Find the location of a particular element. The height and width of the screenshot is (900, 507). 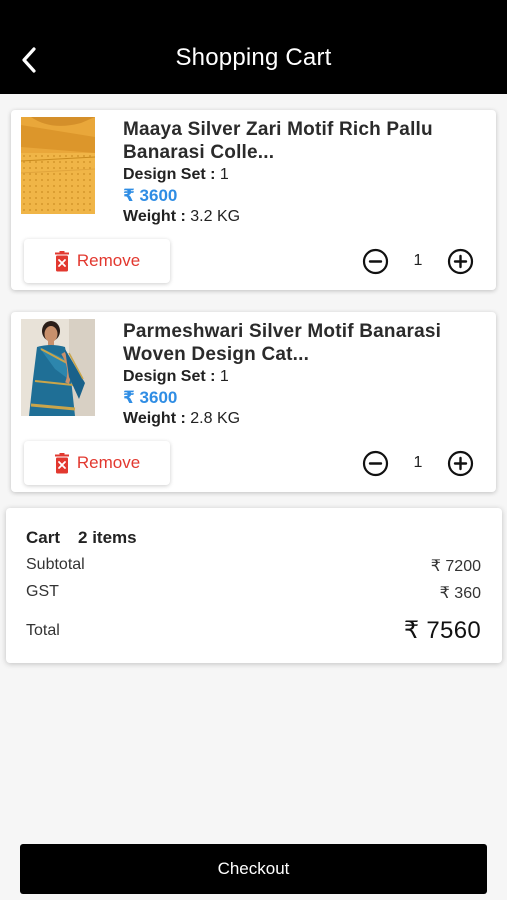

weight: Weight : 3.2 KG is located at coordinates (302, 216).